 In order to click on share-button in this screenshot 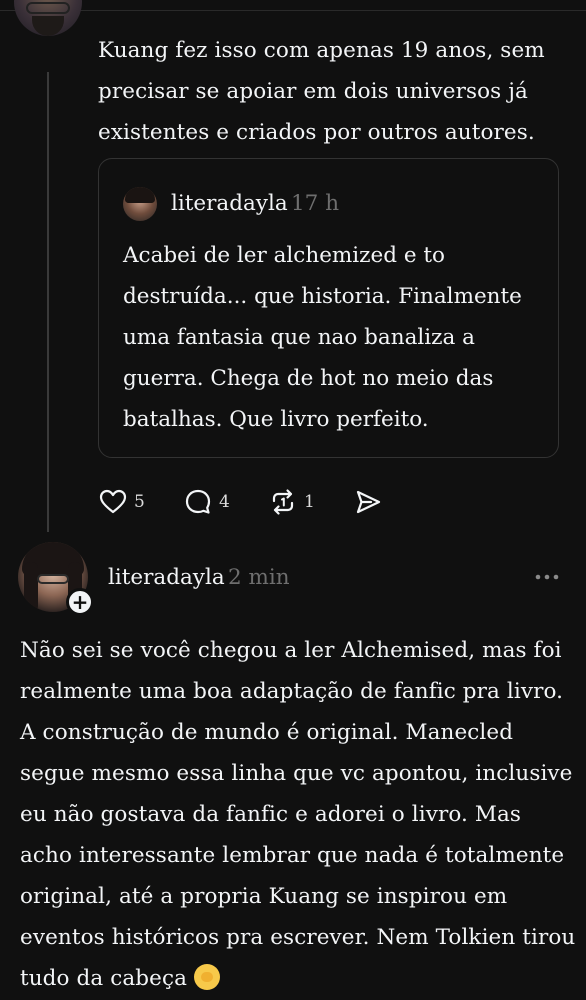, I will do `click(368, 502)`.